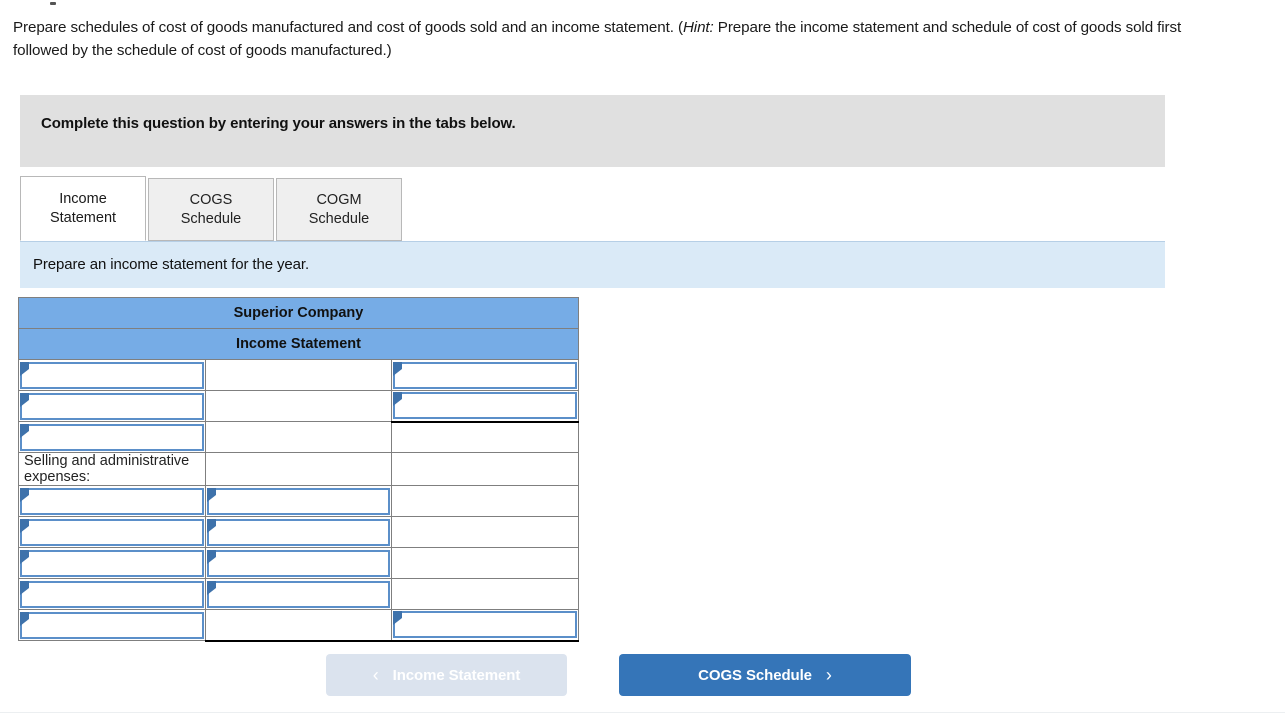 Image resolution: width=1285 pixels, height=721 pixels. What do you see at coordinates (828, 675) in the screenshot?
I see `chevron-right-icon: ›` at bounding box center [828, 675].